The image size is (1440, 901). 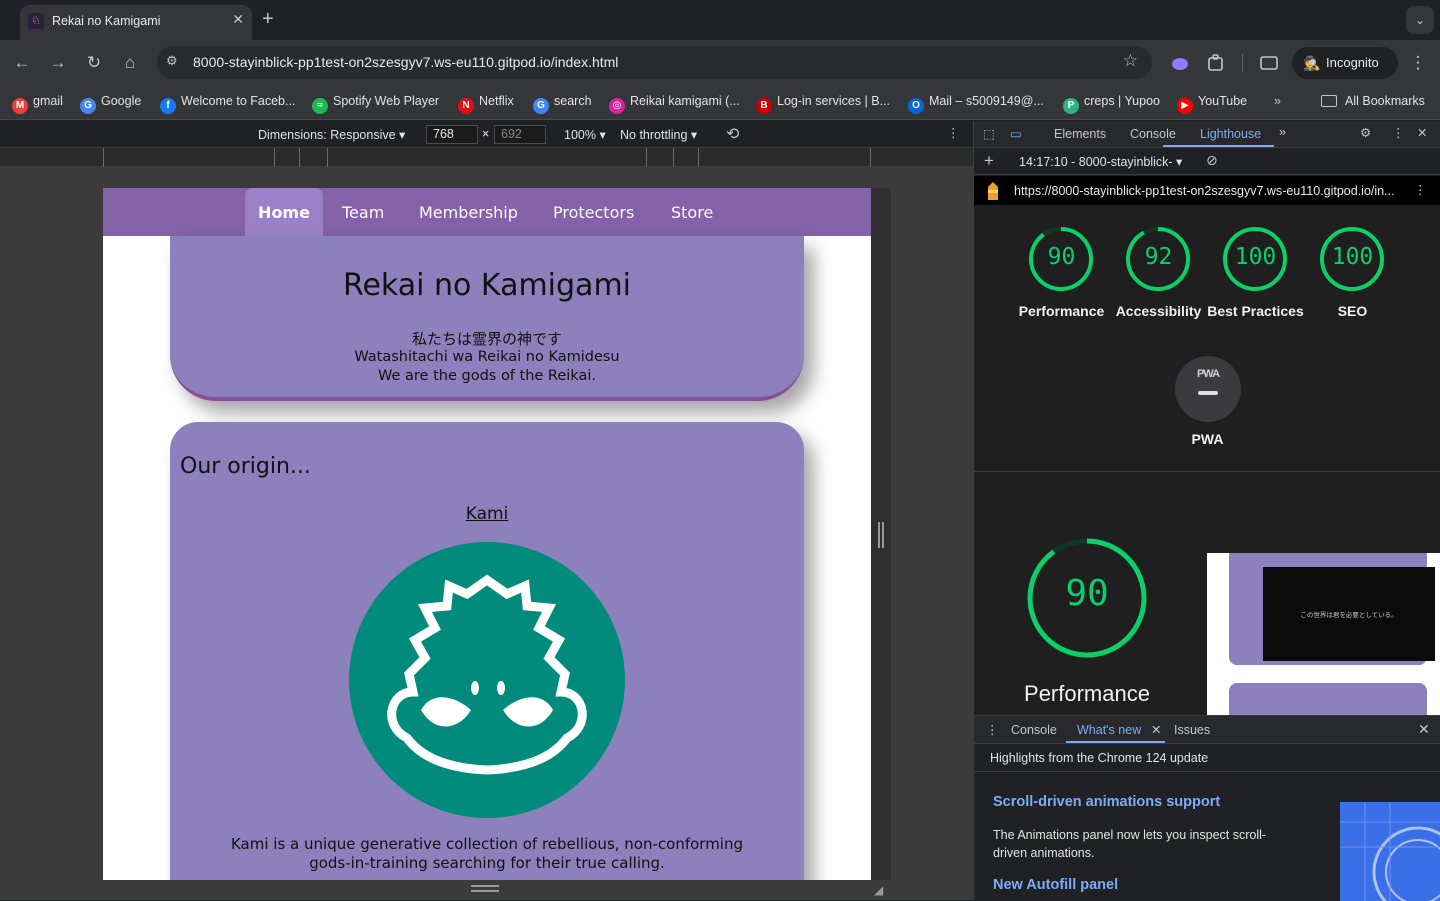 I want to click on nav-store: Store, so click(x=692, y=212).